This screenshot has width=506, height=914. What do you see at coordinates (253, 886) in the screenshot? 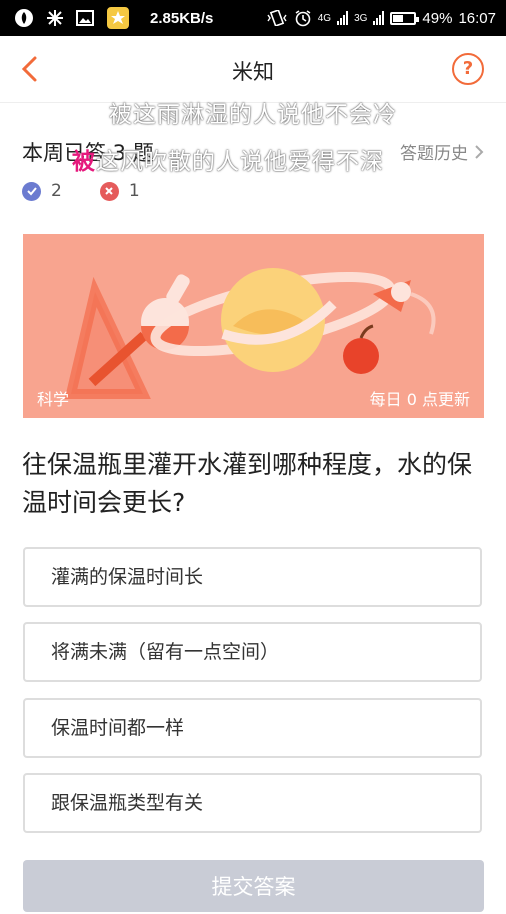
I see `submit-button: 提交答案` at bounding box center [253, 886].